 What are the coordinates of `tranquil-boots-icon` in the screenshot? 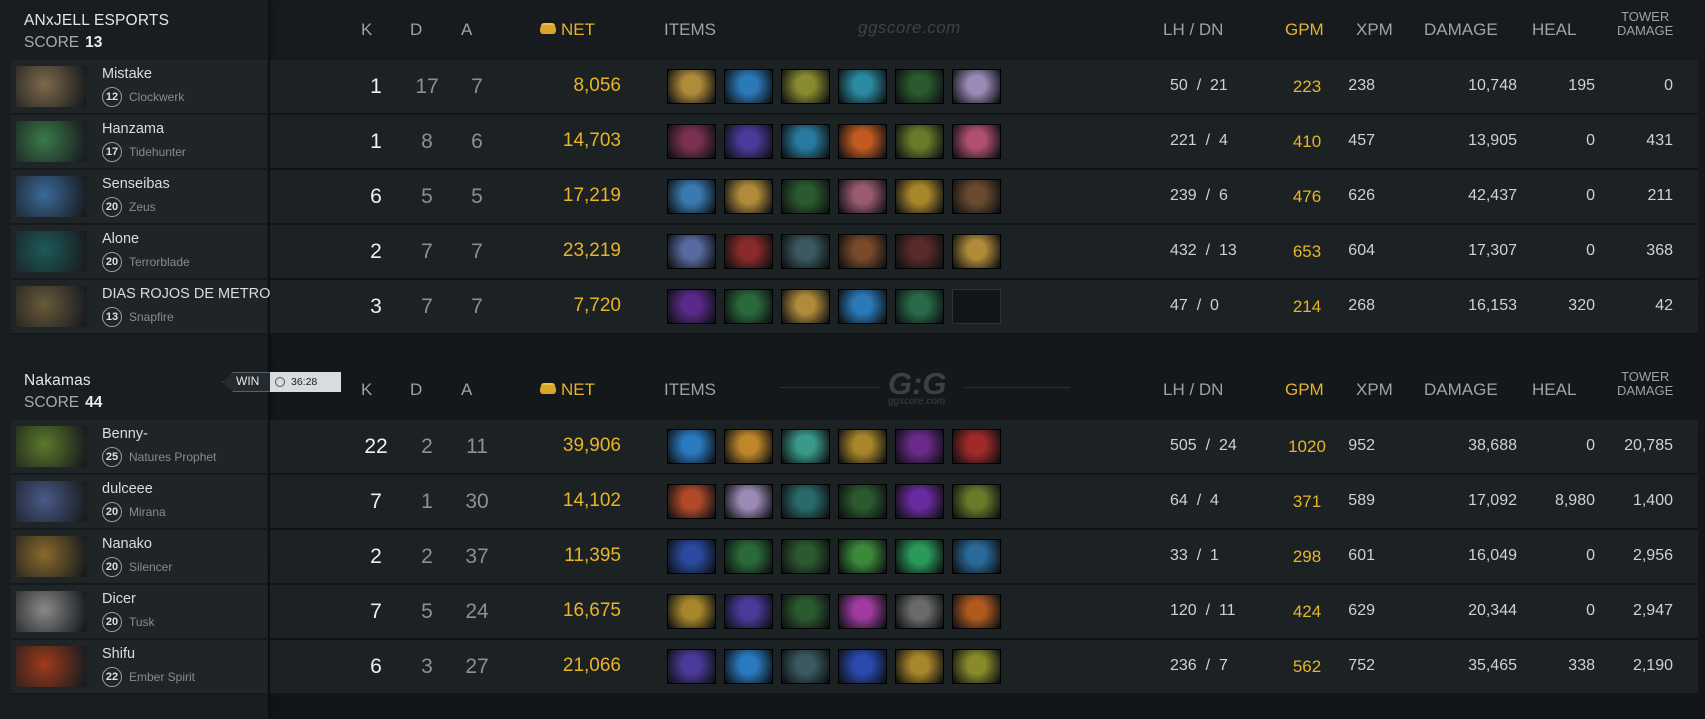 It's located at (805, 86).